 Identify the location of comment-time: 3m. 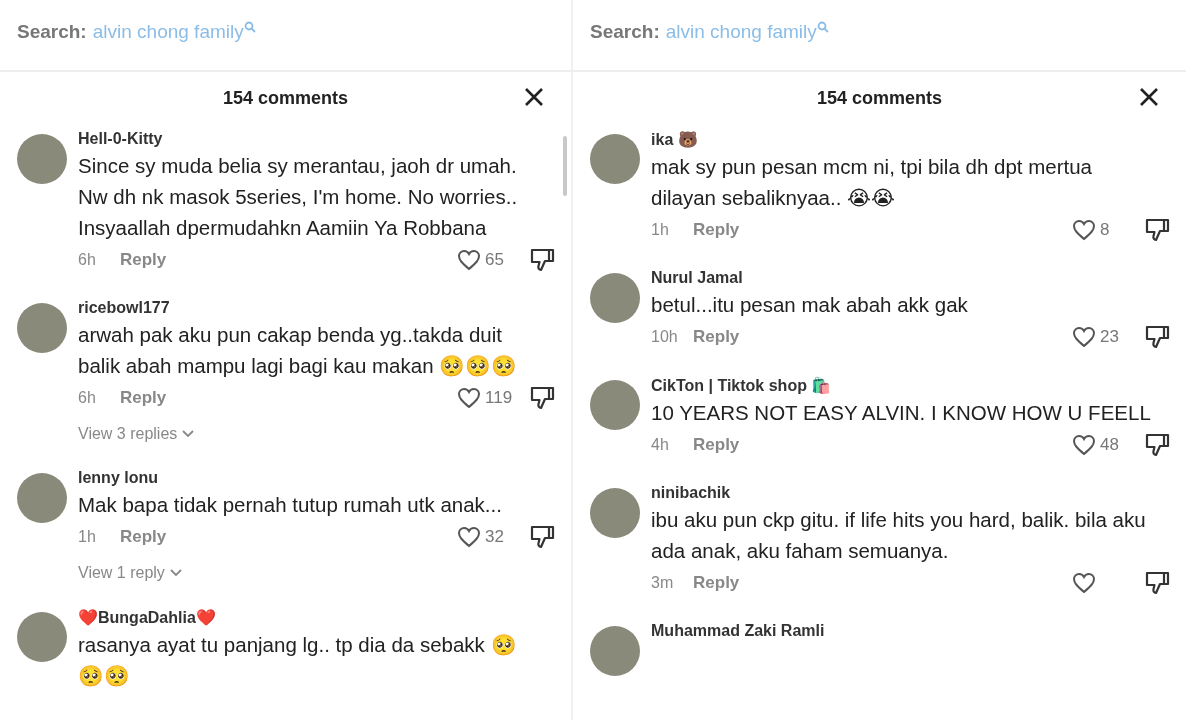
(663, 583).